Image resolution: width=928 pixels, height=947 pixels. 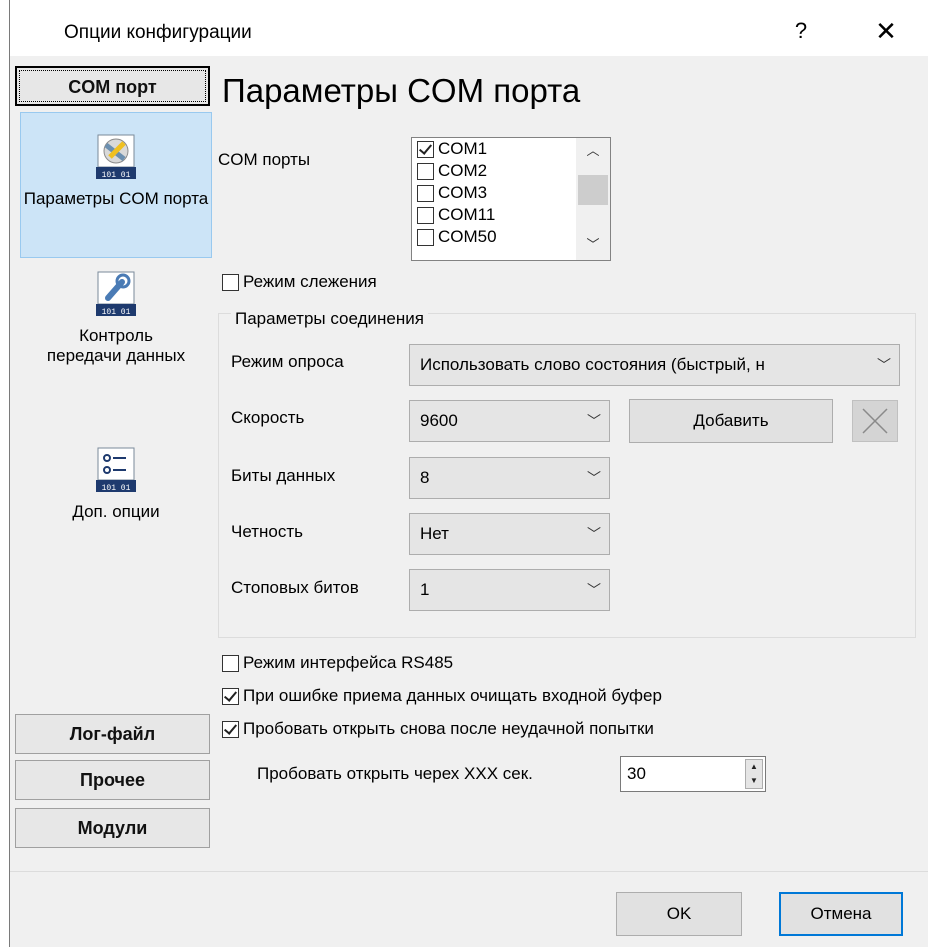 What do you see at coordinates (329, 319) in the screenshot?
I see `connection-group-title: Параметры соединения` at bounding box center [329, 319].